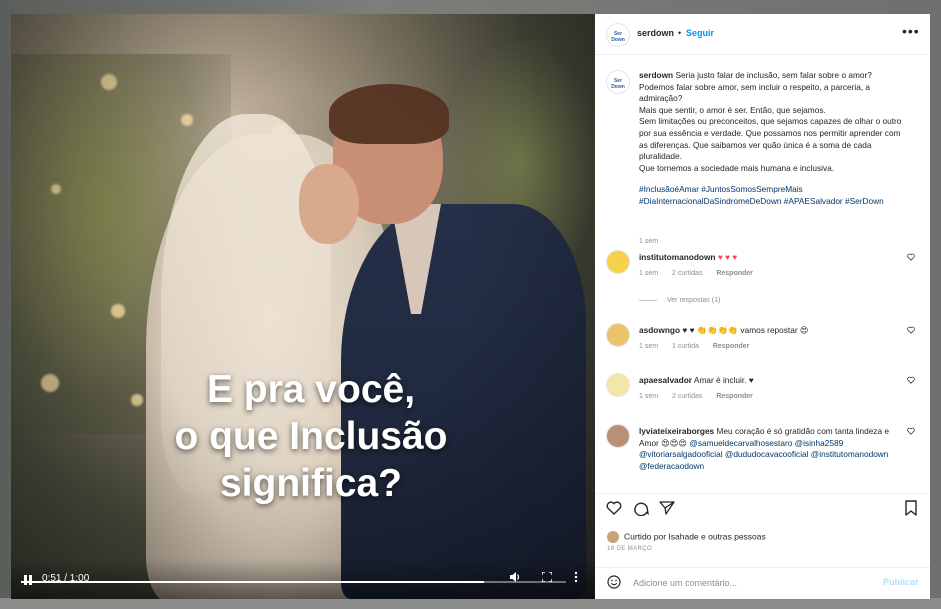  Describe the element at coordinates (676, 431) in the screenshot. I see `commenter-username: lyviateixeiraborges` at that location.